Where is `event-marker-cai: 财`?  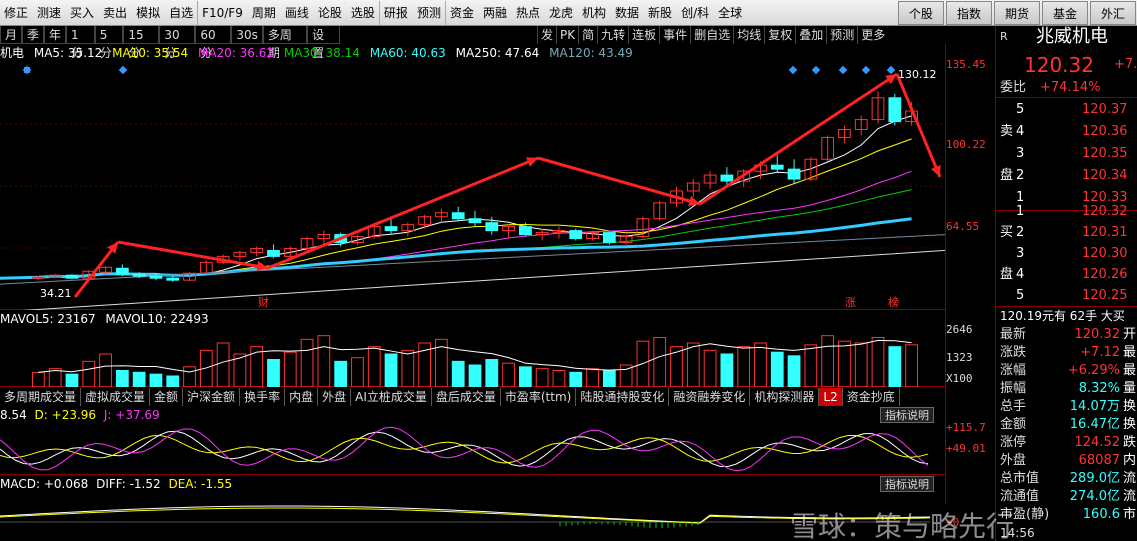
event-marker-cai: 财 is located at coordinates (263, 302).